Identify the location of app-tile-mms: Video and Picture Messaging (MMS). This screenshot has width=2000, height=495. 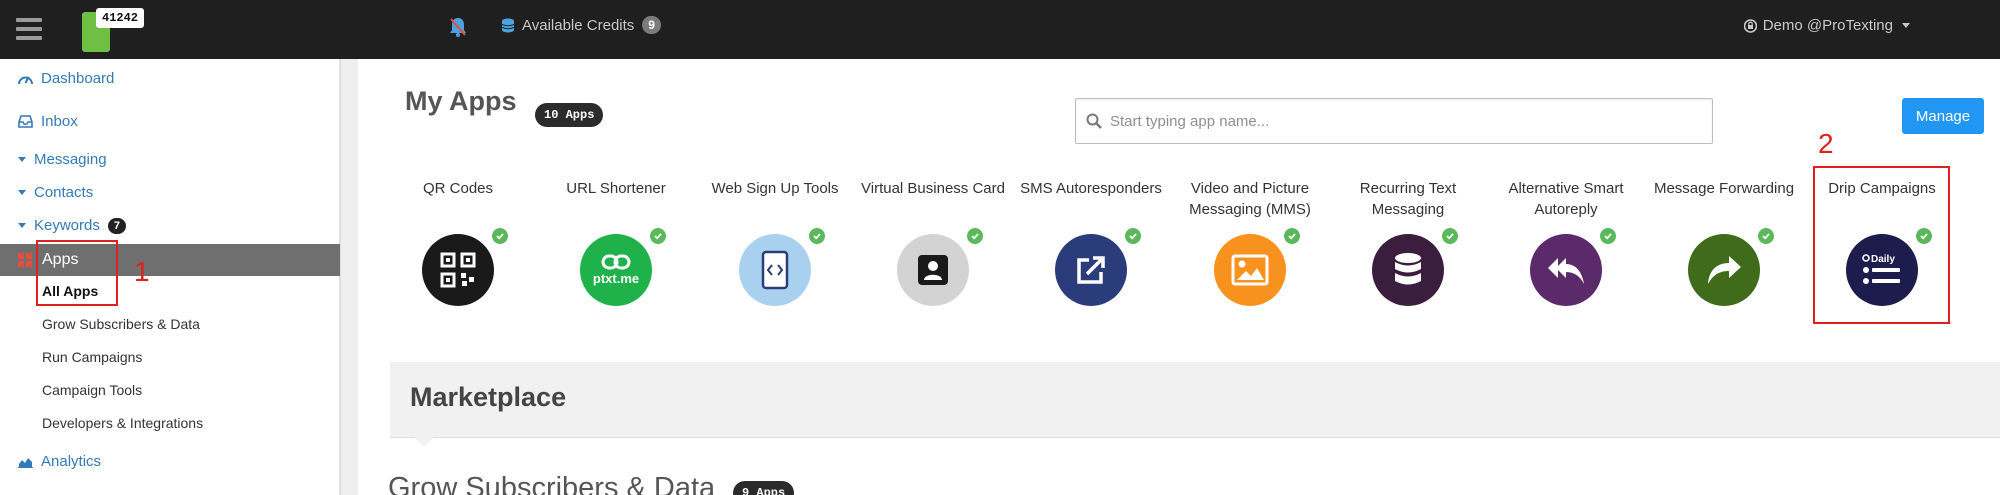
(1250, 242).